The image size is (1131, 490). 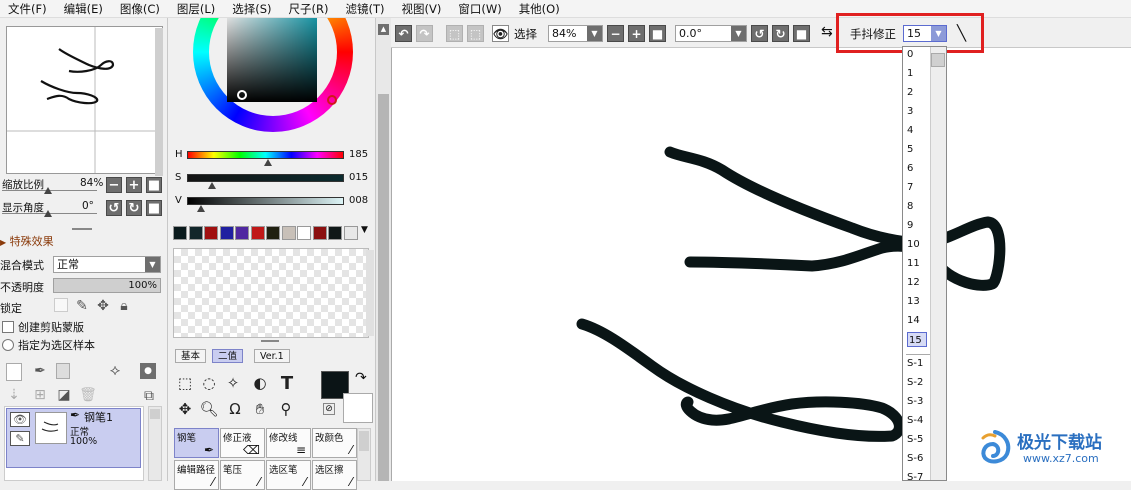 I want to click on brush-item: 选区笔 ⁄, so click(x=288, y=475).